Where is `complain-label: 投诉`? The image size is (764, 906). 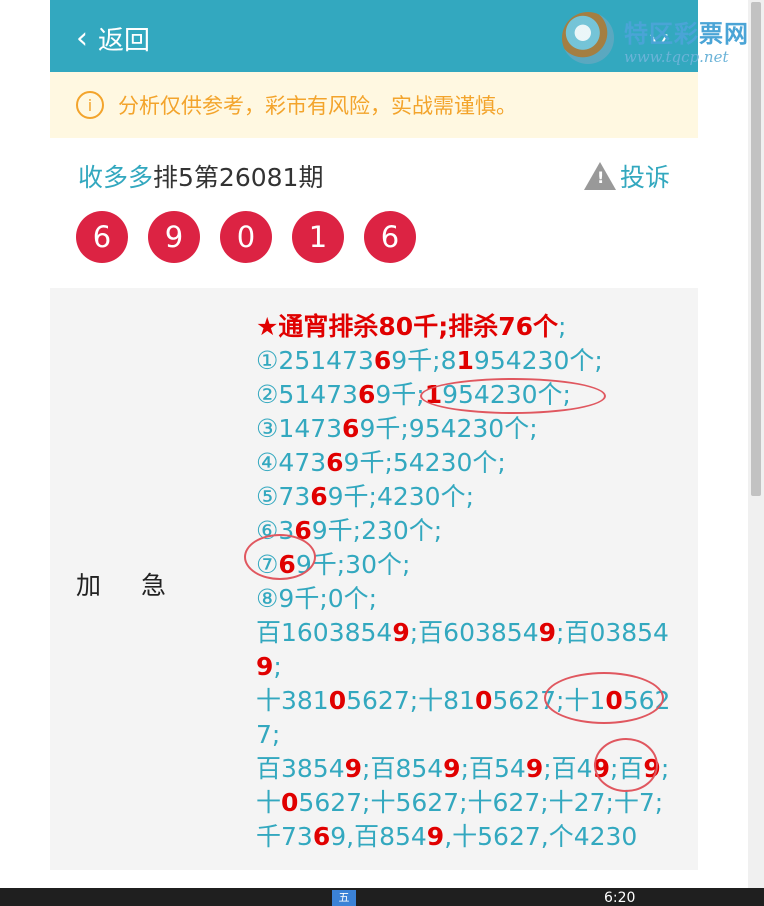 complain-label: 投诉 is located at coordinates (645, 177).